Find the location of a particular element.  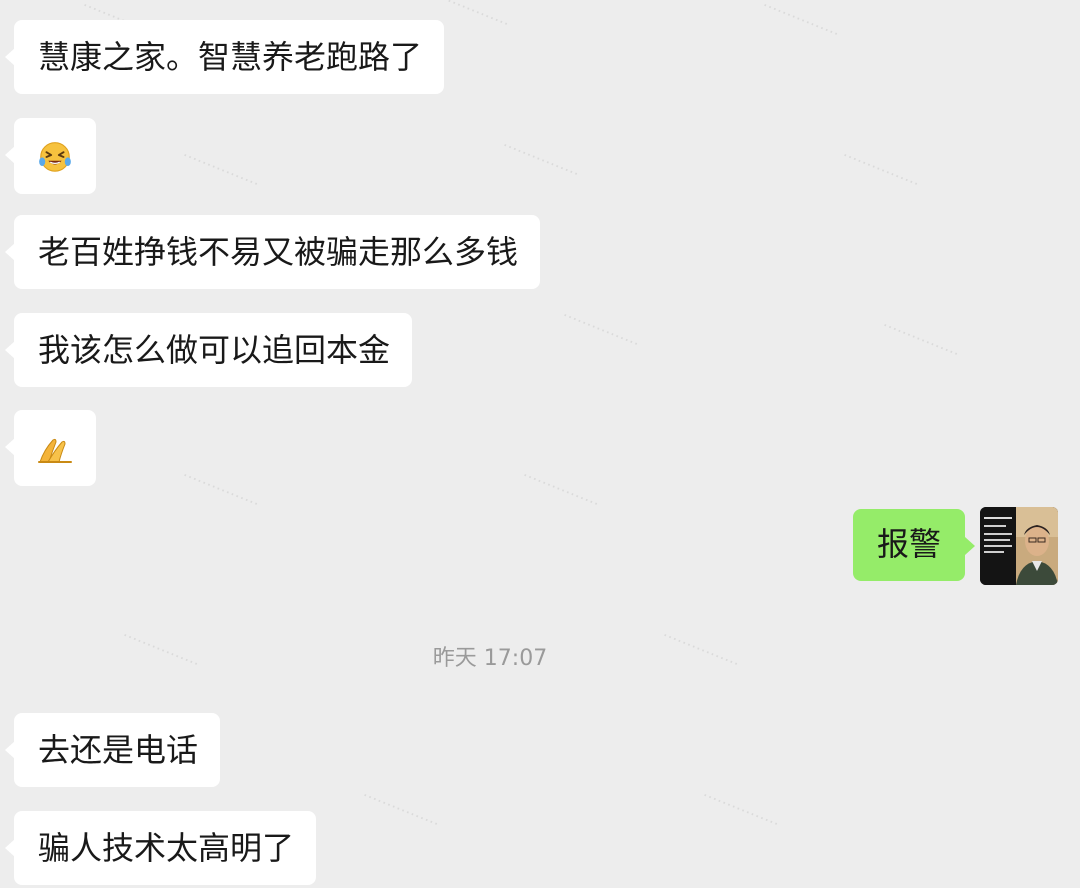

avatar-image is located at coordinates (1019, 546).